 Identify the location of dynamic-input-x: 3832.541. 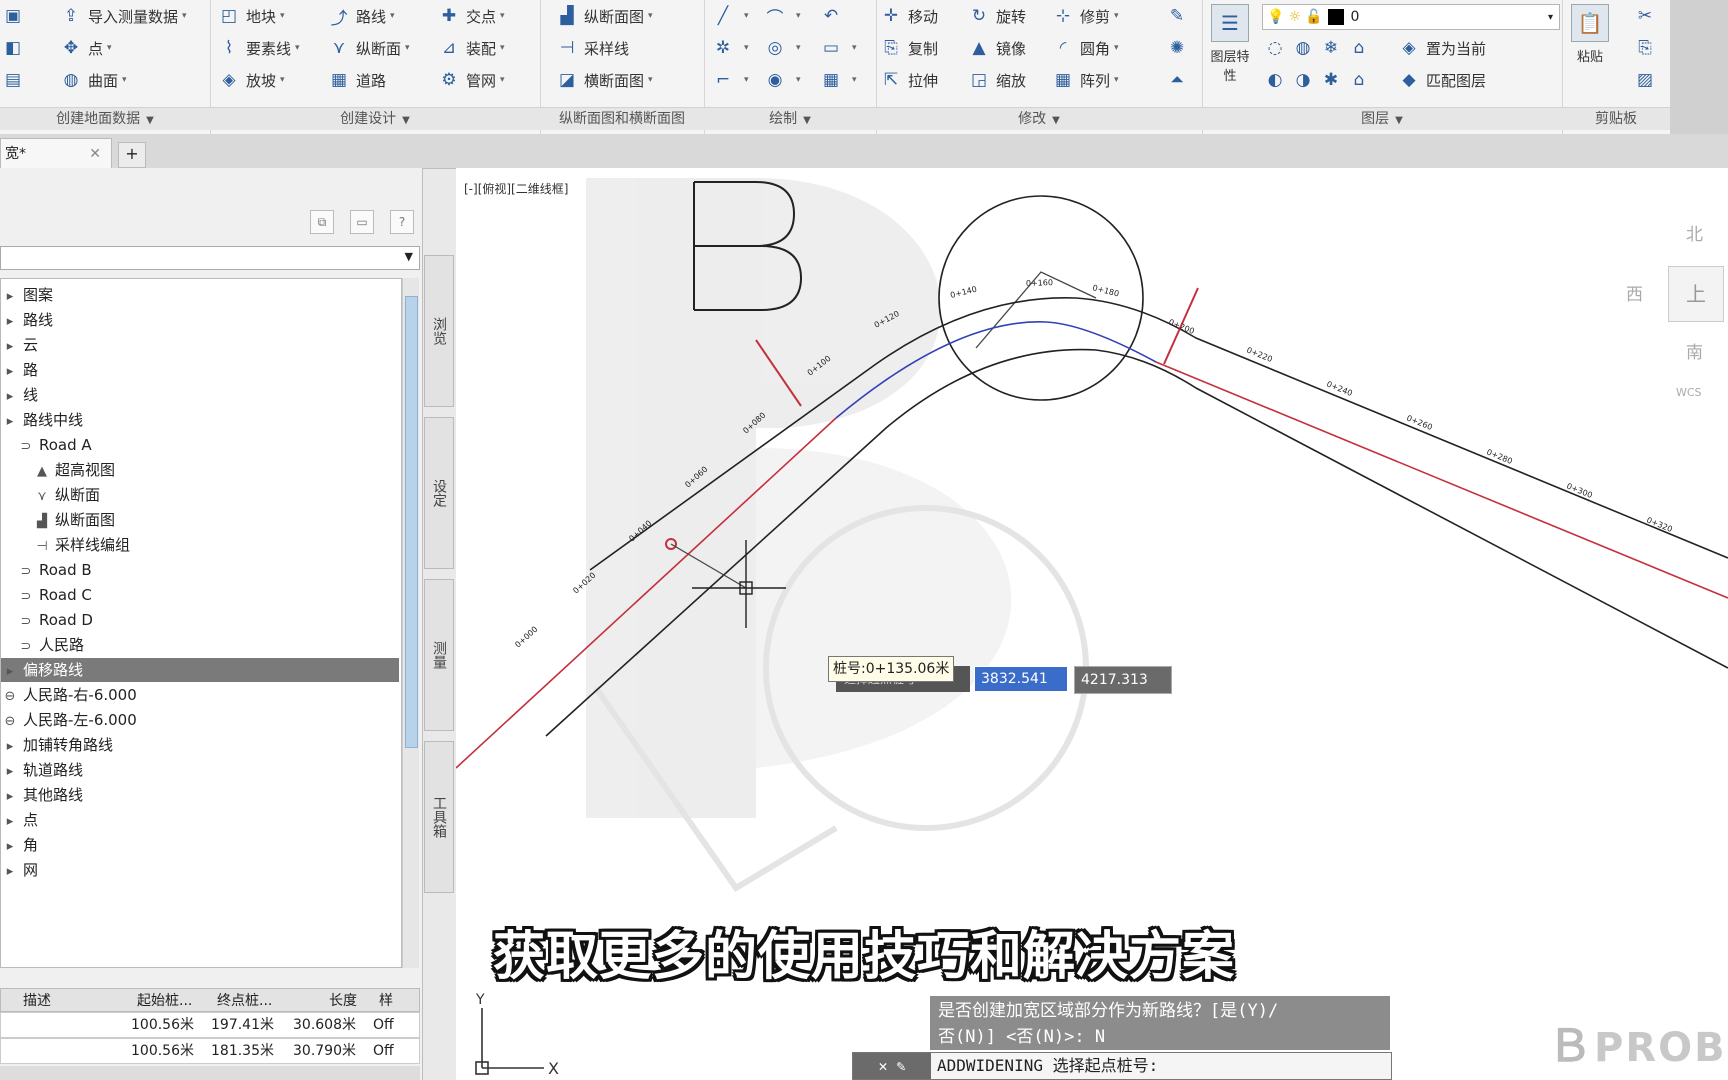
(1021, 679).